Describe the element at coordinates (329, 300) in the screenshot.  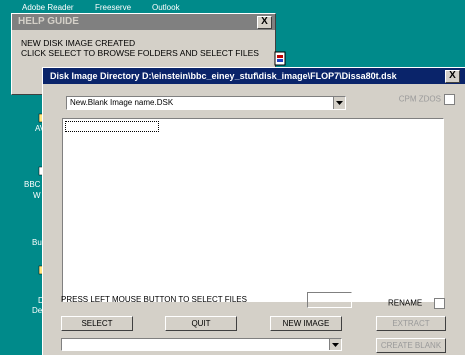
I see `status-field` at that location.